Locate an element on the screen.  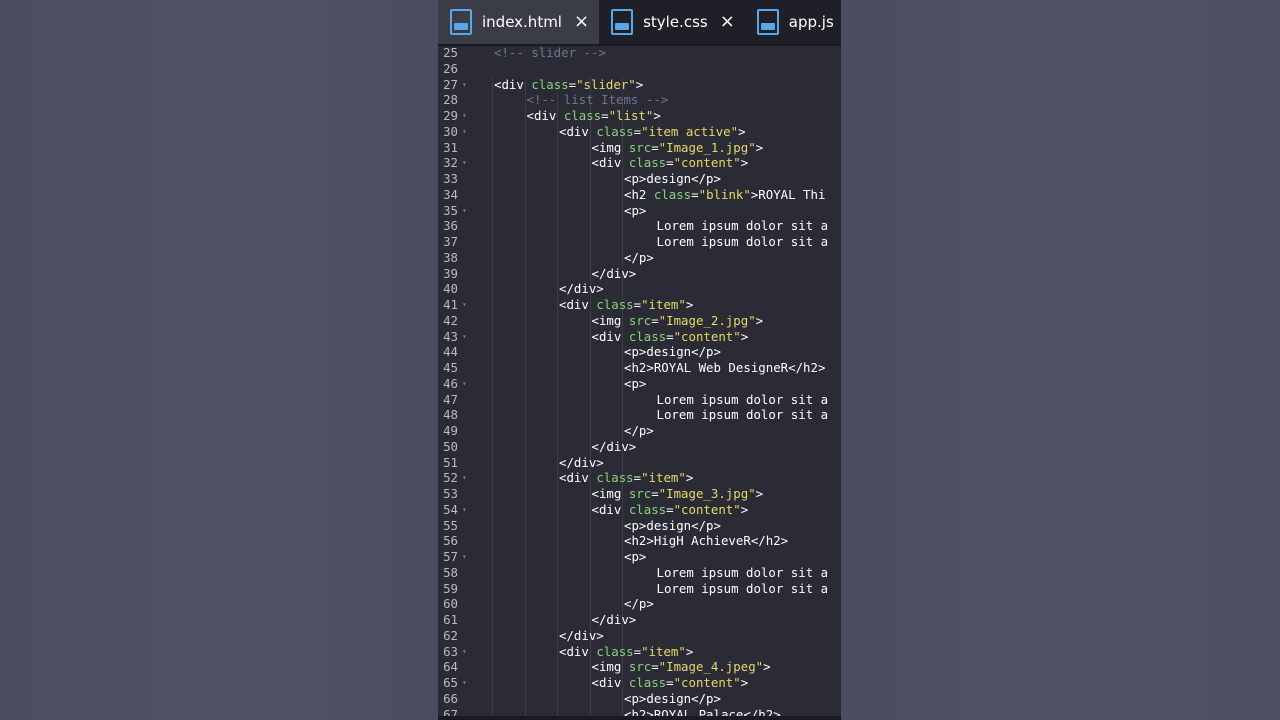
line-number: 35 is located at coordinates (450, 210).